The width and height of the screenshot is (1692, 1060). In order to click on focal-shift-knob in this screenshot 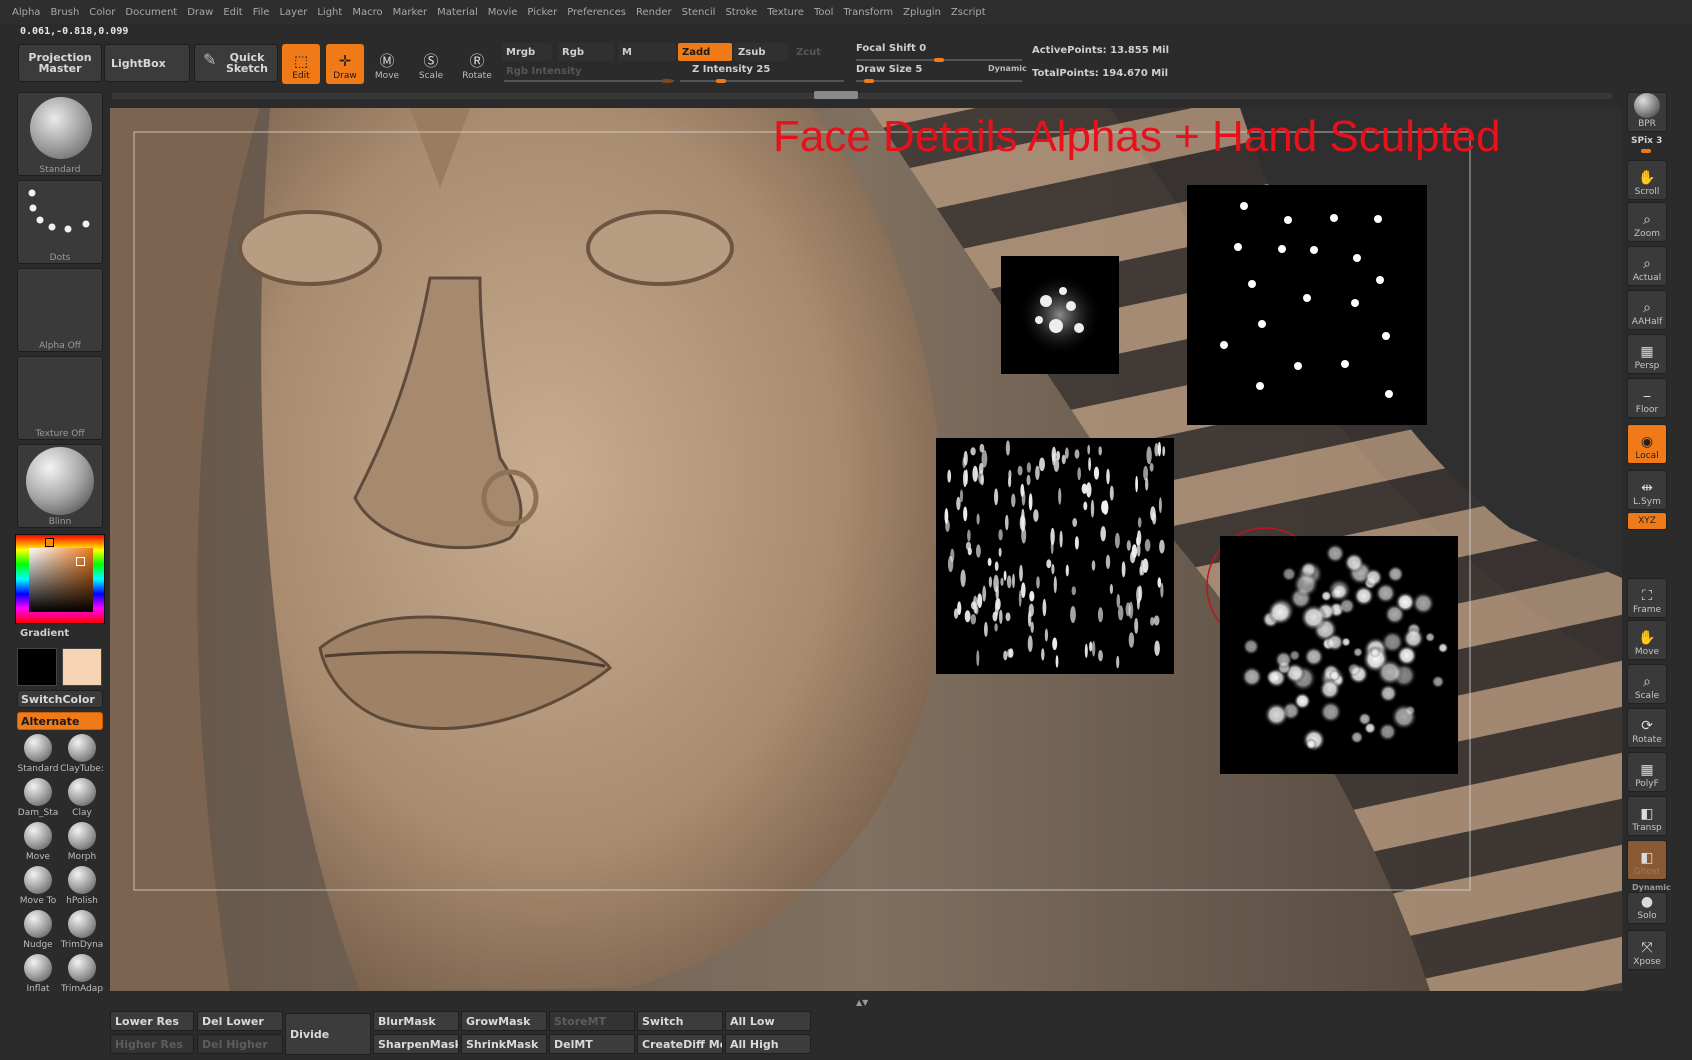, I will do `click(939, 60)`.